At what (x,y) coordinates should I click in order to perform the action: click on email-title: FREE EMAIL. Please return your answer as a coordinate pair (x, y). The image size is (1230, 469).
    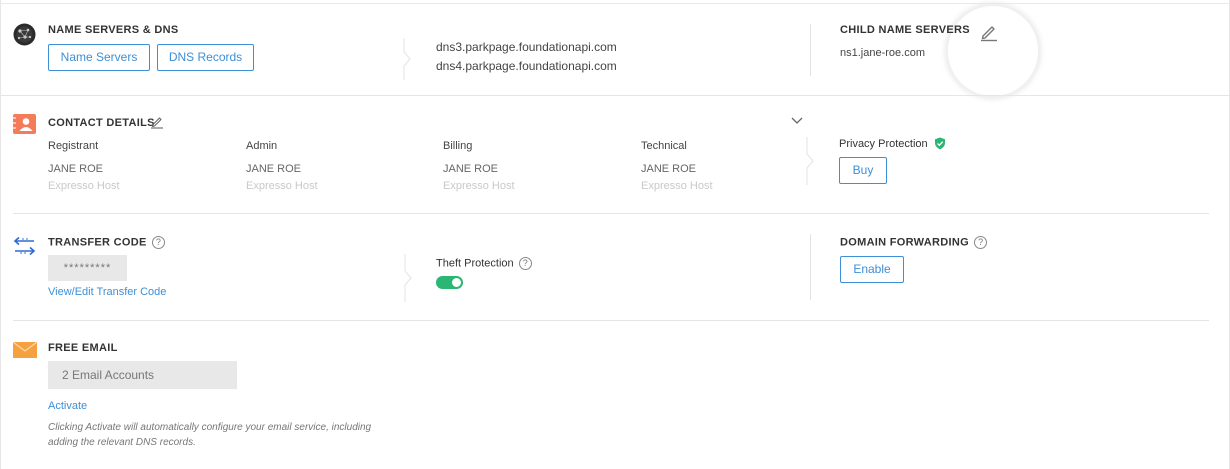
    Looking at the image, I should click on (83, 348).